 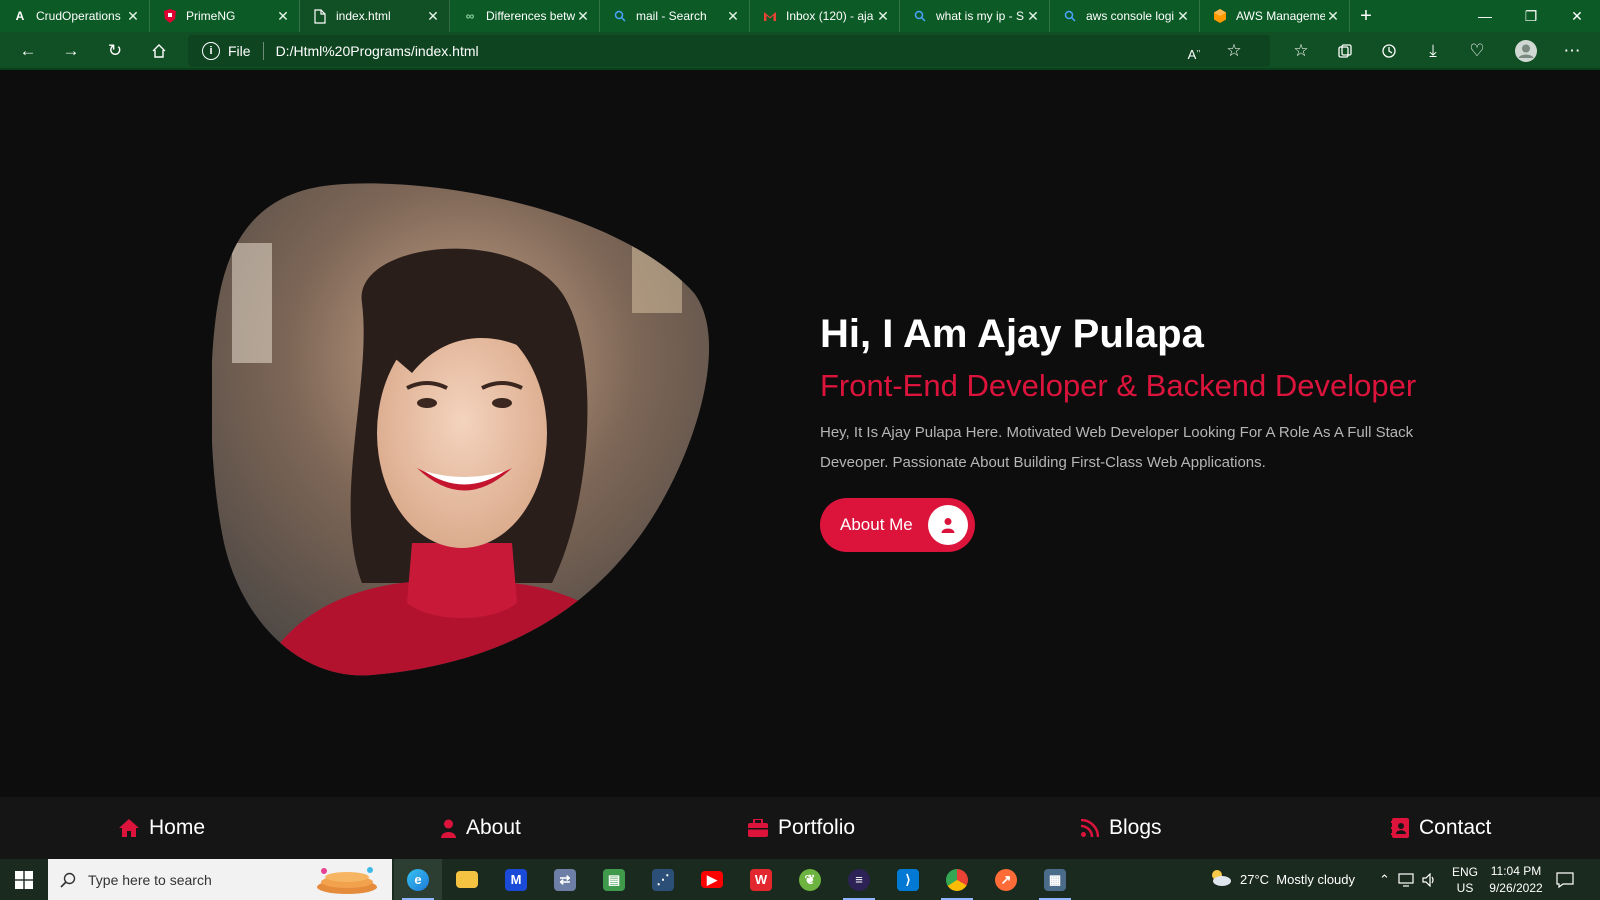 I want to click on taskbar-eclipse: ≡, so click(x=859, y=879).